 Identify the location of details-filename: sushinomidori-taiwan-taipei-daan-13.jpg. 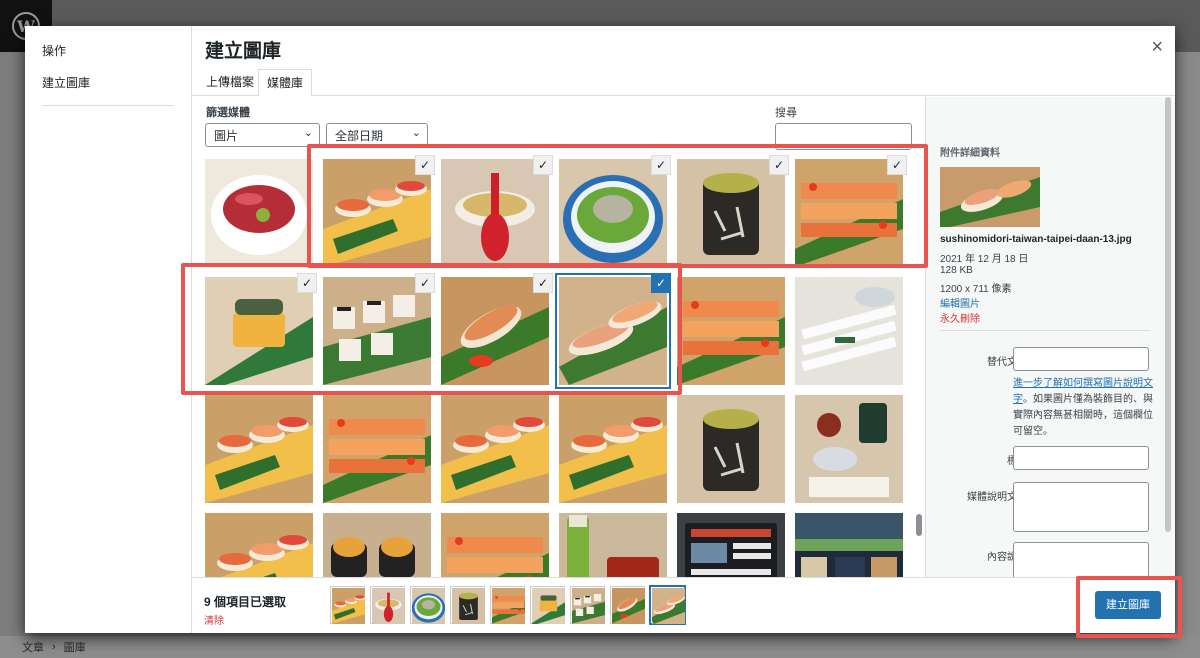
(1036, 239).